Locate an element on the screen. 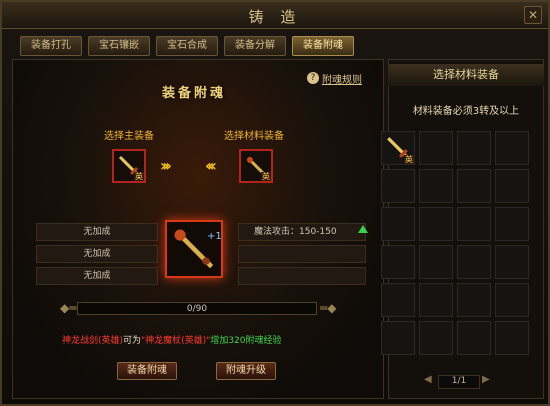 The height and width of the screenshot is (406, 550). ornament-left-icon: ◆═ is located at coordinates (68, 308).